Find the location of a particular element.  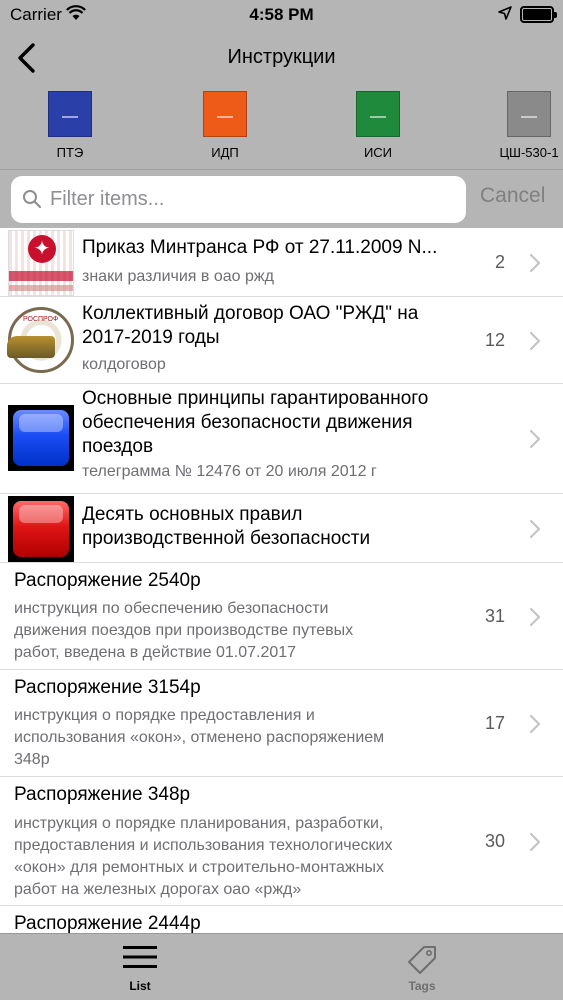

list-item-title: производственной безопасности is located at coordinates (226, 538).